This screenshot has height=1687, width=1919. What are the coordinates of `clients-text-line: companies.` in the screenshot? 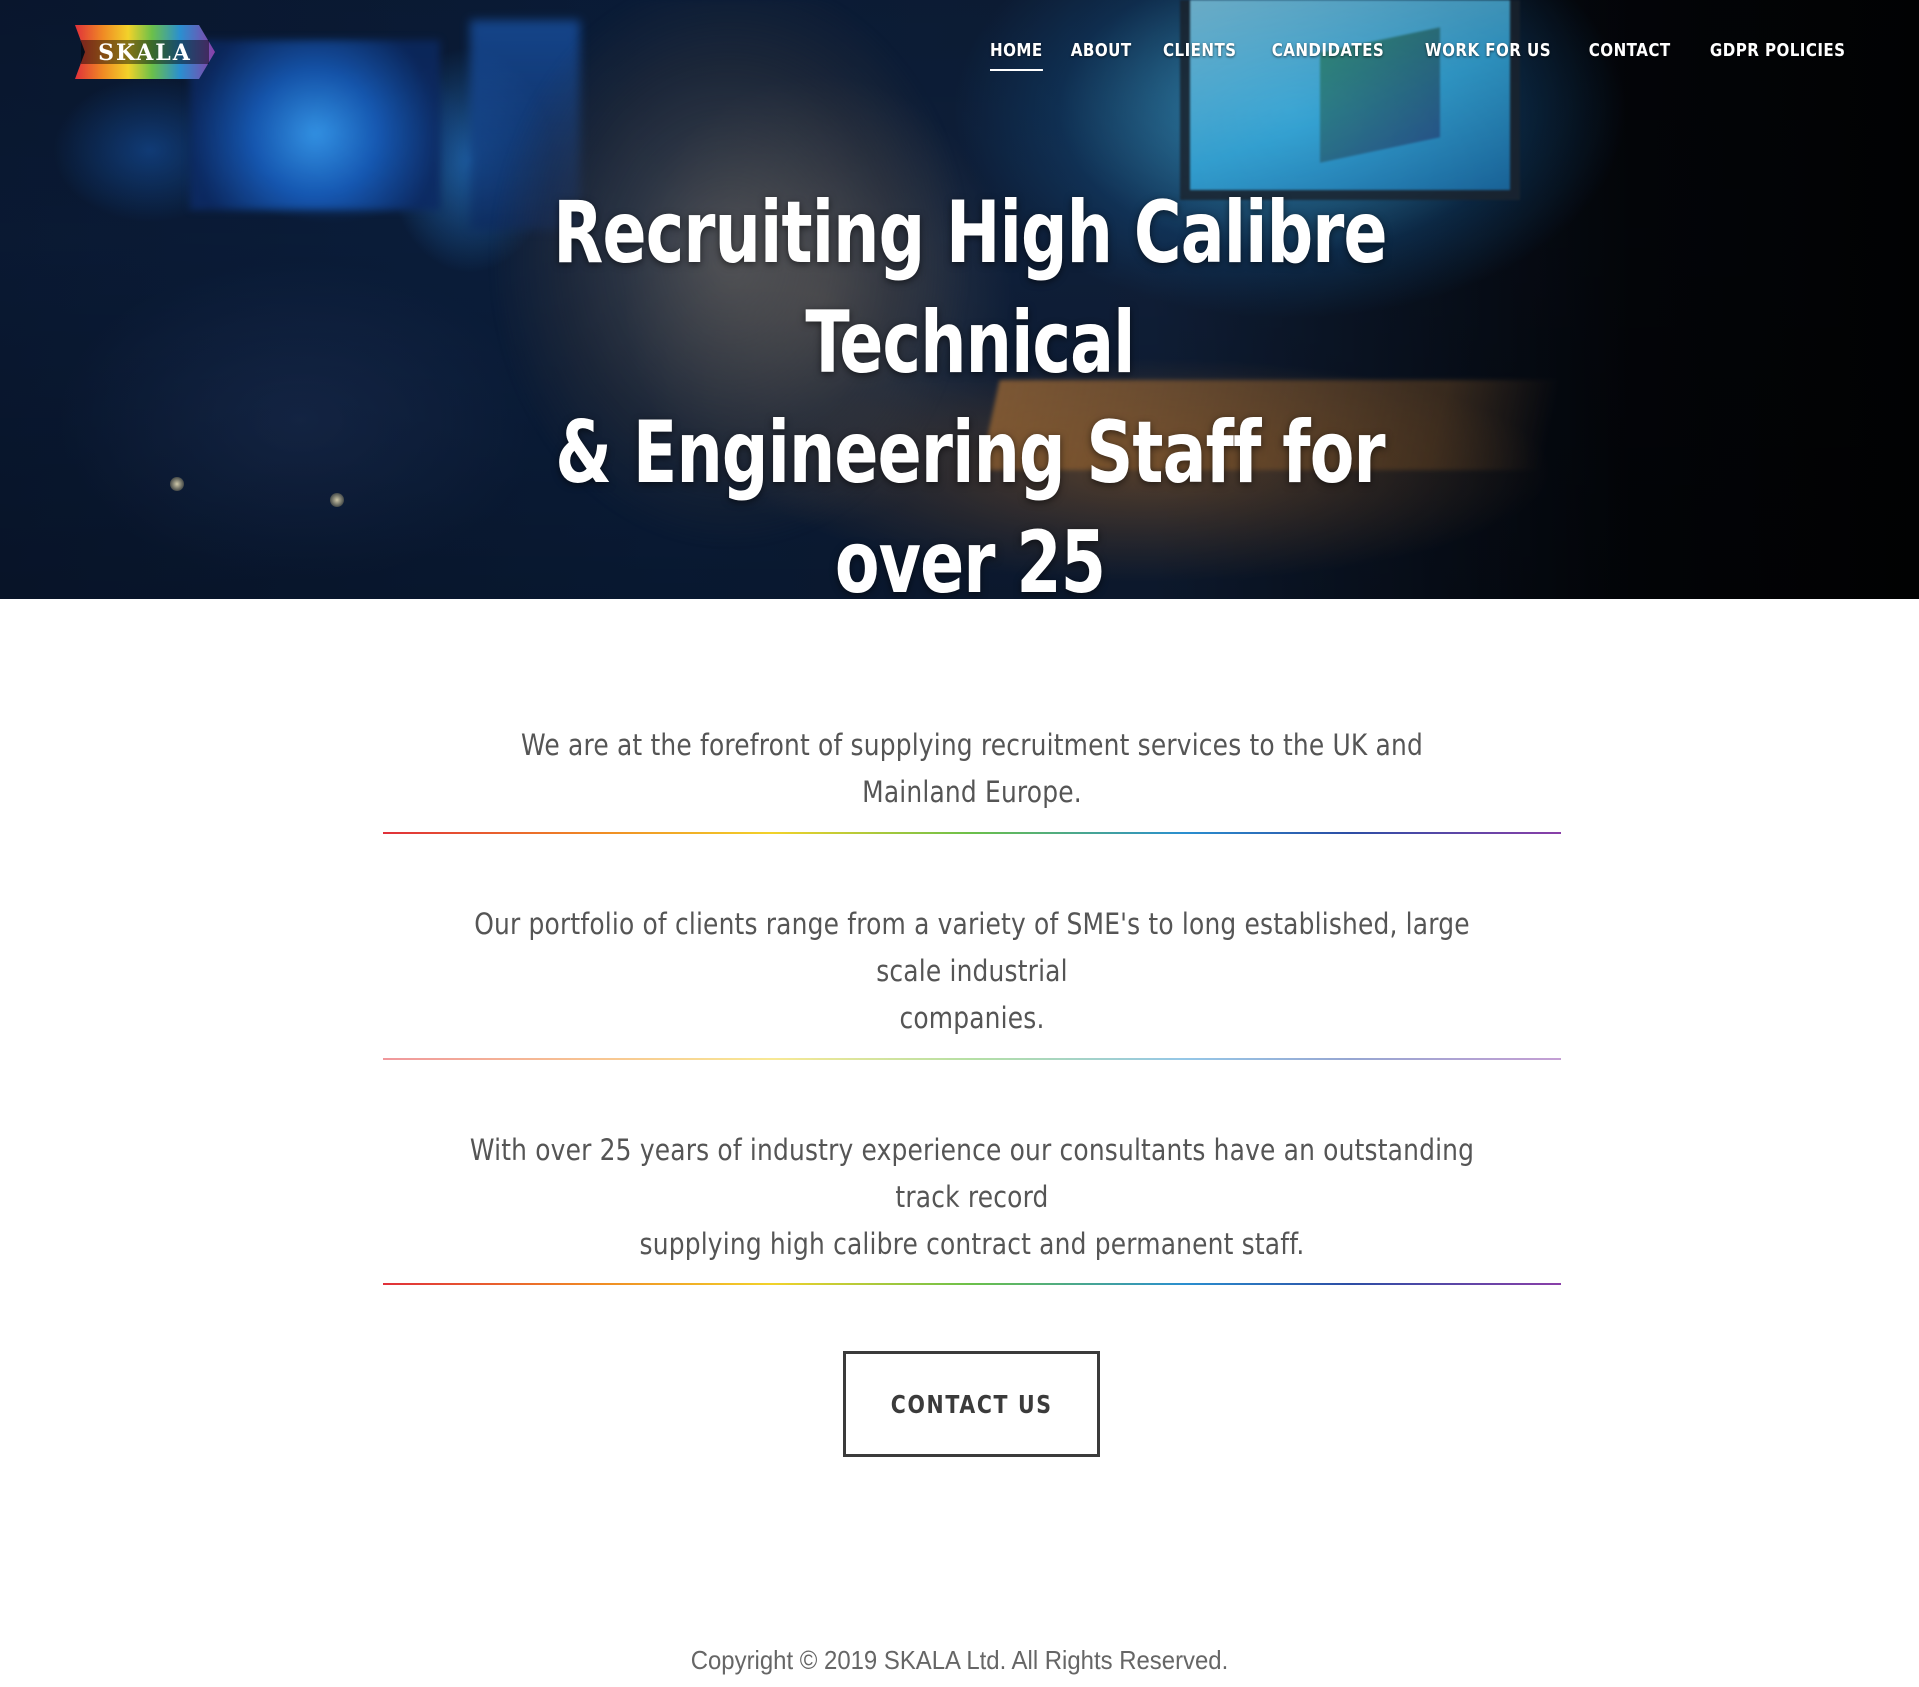 It's located at (972, 1018).